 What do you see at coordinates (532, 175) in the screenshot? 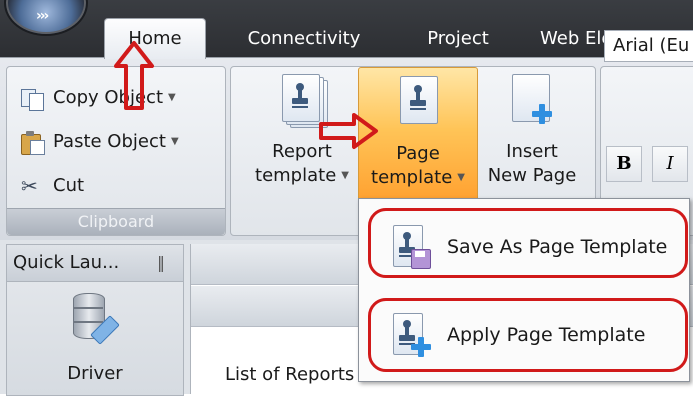
I see `insert-new-page-label-line2: New Page` at bounding box center [532, 175].